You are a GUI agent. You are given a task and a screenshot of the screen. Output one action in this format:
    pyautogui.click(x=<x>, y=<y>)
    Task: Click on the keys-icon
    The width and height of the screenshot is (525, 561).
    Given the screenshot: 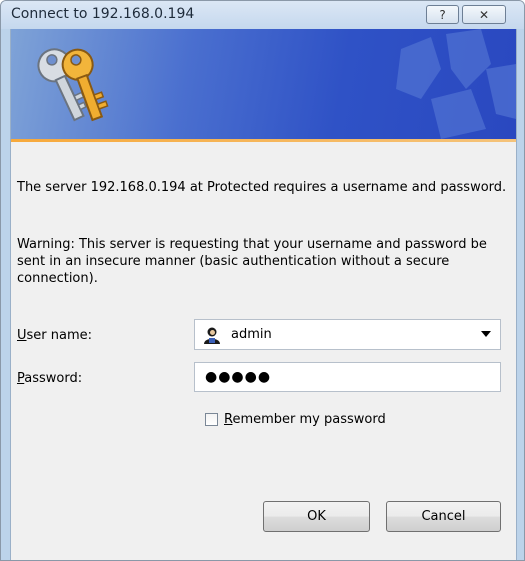 What is the action you would take?
    pyautogui.click(x=73, y=85)
    